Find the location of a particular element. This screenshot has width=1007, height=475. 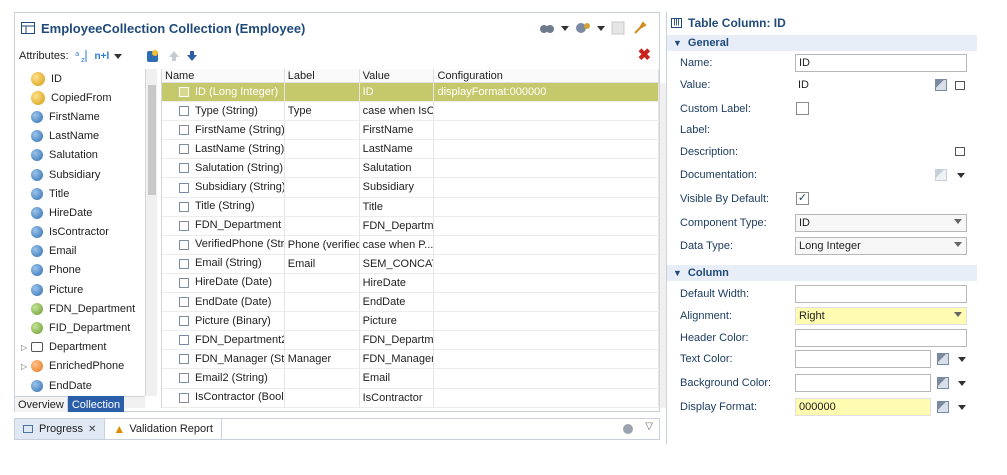

tree-item: Picture is located at coordinates (81, 289).